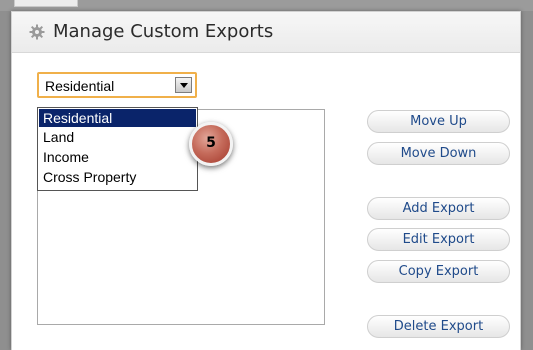 The height and width of the screenshot is (350, 533). I want to click on step-callout-badge: 5, so click(211, 144).